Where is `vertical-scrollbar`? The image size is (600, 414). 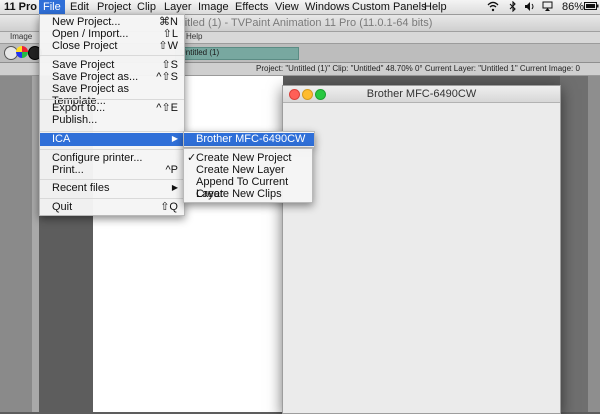 vertical-scrollbar is located at coordinates (35, 244).